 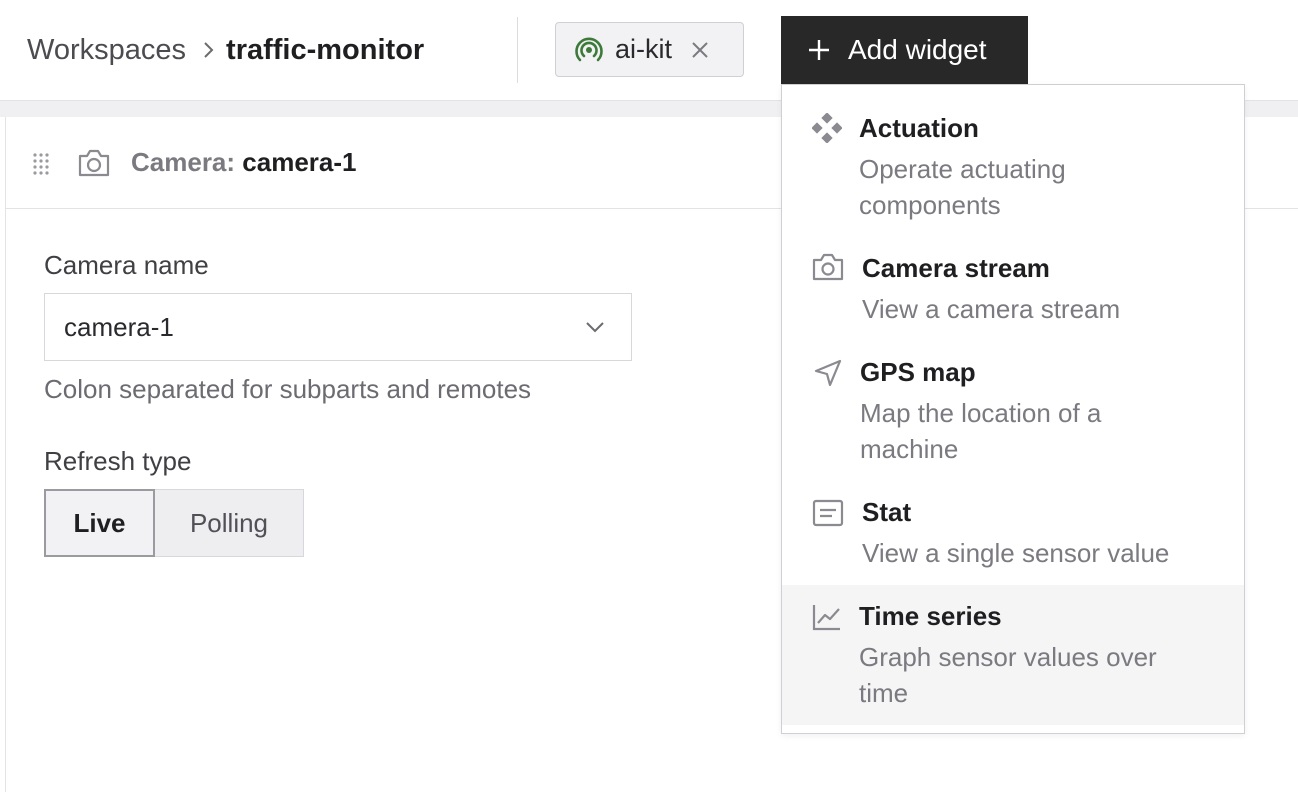 I want to click on menu-item-title: Stat, so click(x=887, y=512).